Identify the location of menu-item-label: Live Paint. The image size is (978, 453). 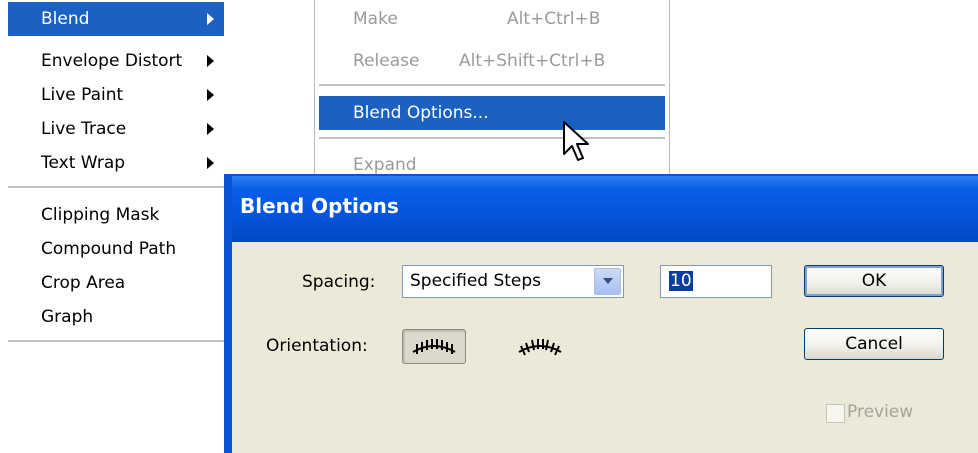
(82, 95).